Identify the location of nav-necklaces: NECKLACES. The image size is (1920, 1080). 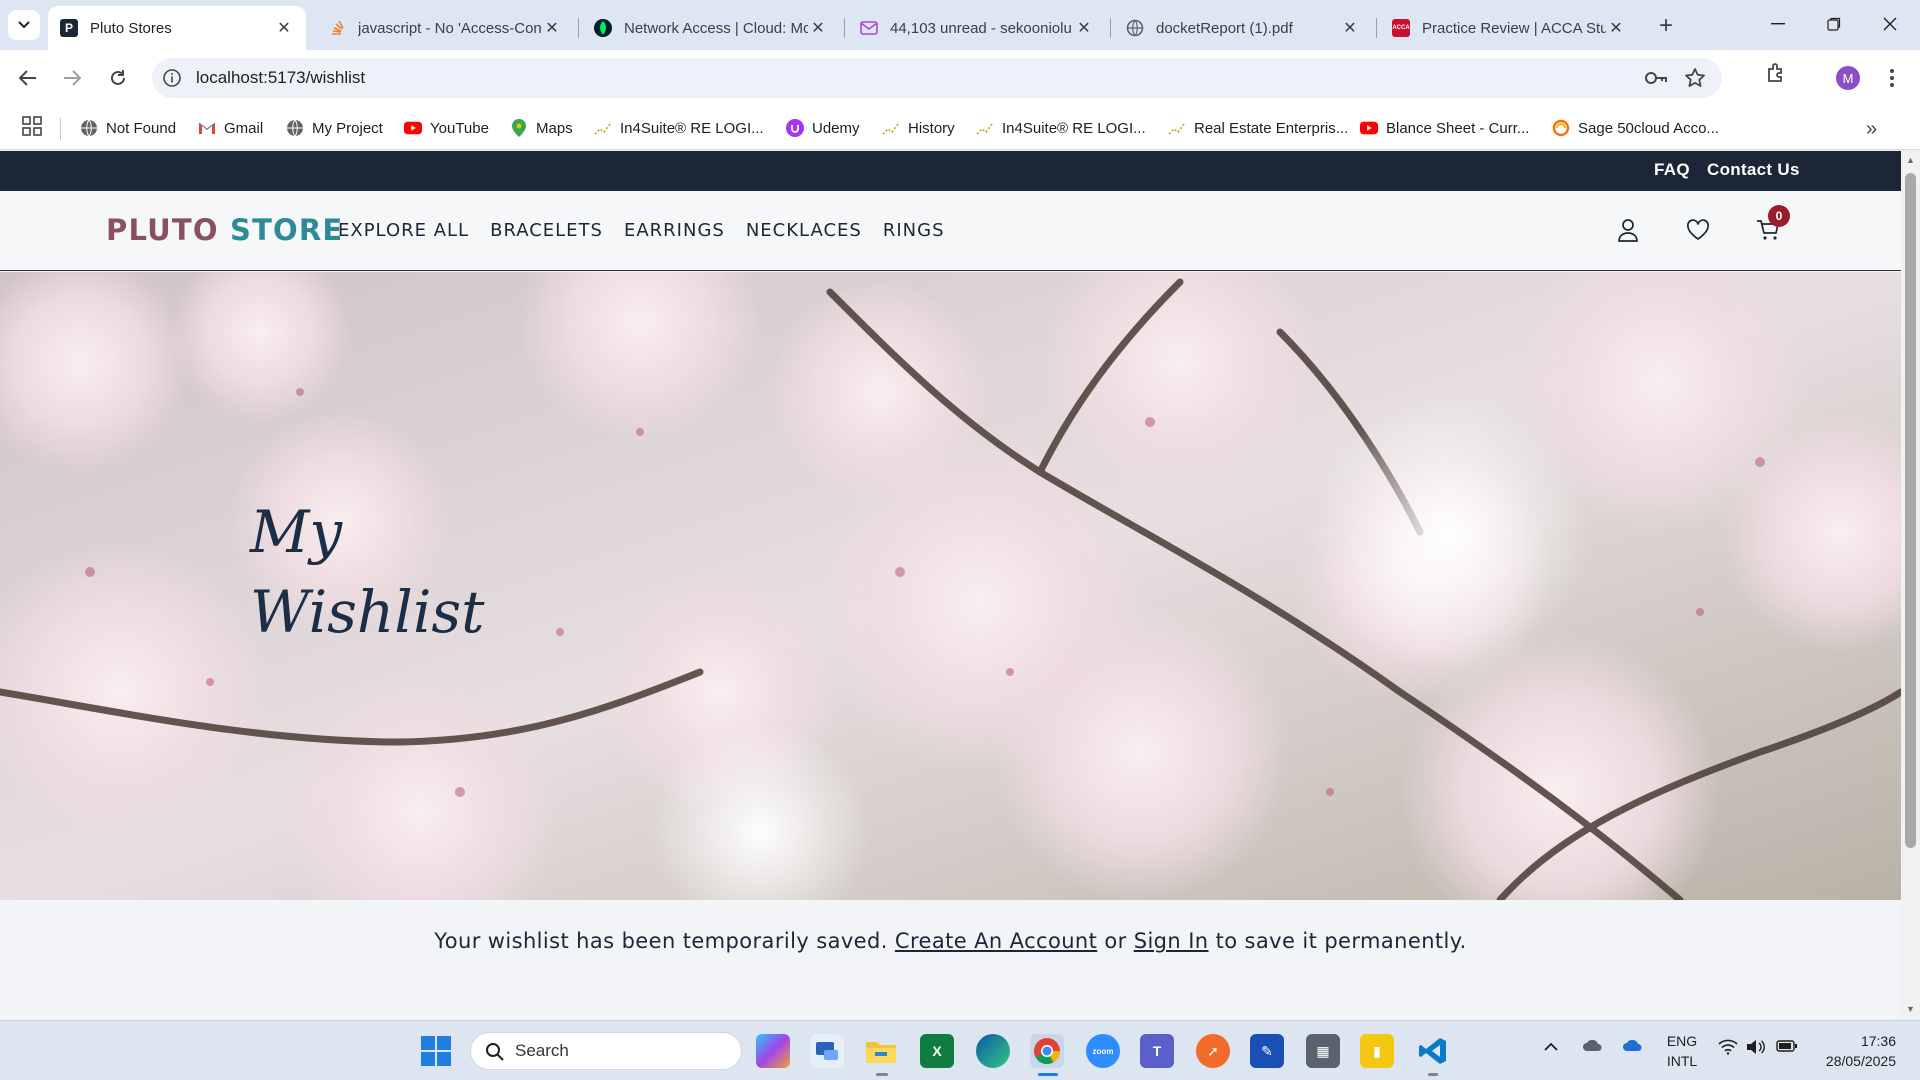
(804, 230).